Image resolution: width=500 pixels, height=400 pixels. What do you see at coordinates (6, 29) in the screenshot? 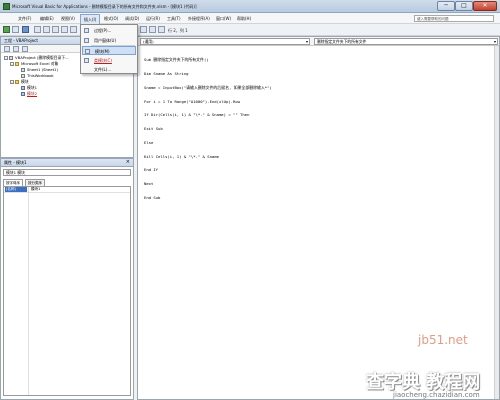
I see `excel-view-icon` at bounding box center [6, 29].